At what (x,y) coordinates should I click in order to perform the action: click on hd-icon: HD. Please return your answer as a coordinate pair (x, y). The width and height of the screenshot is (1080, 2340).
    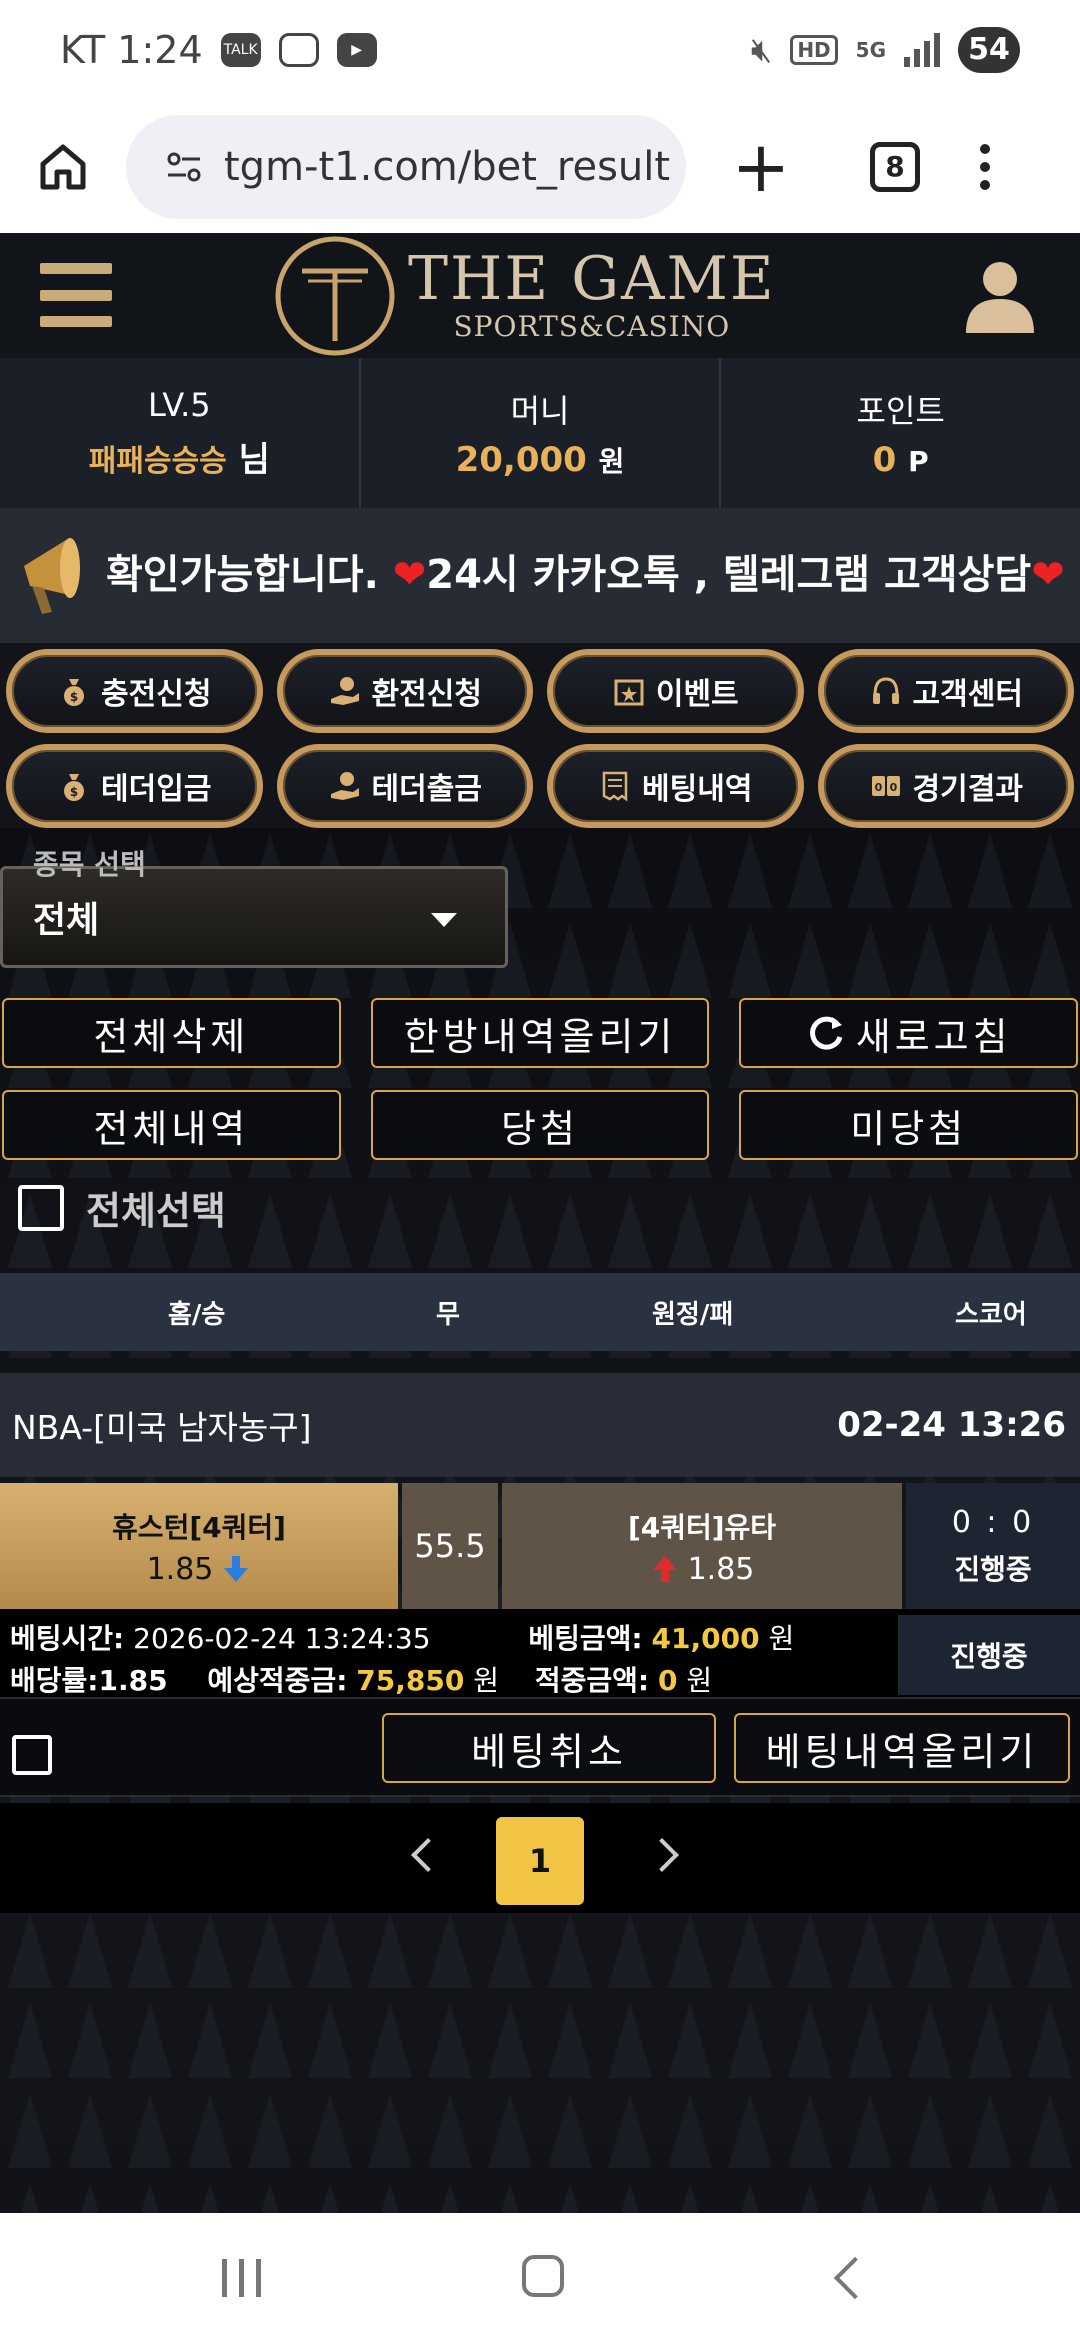
    Looking at the image, I should click on (814, 50).